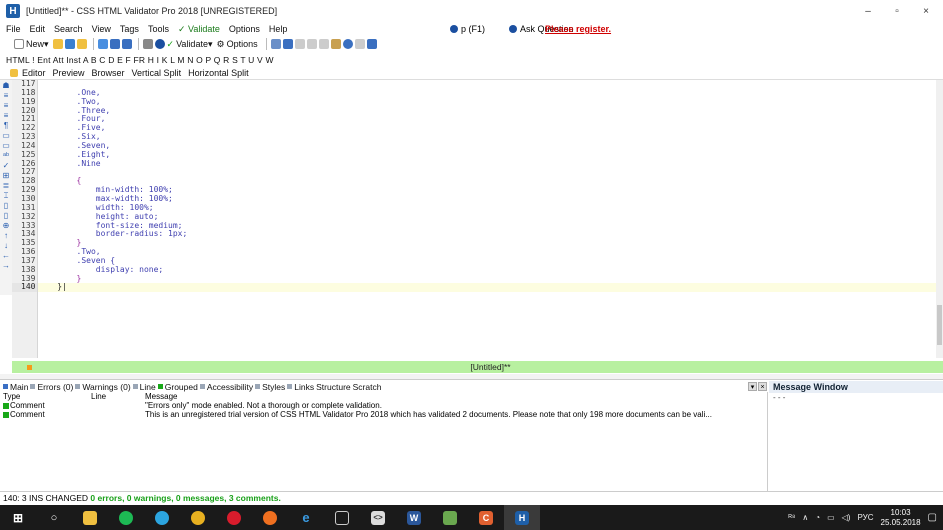 Image resolution: width=943 pixels, height=530 pixels. What do you see at coordinates (450, 517) in the screenshot?
I see `paint-button` at bounding box center [450, 517].